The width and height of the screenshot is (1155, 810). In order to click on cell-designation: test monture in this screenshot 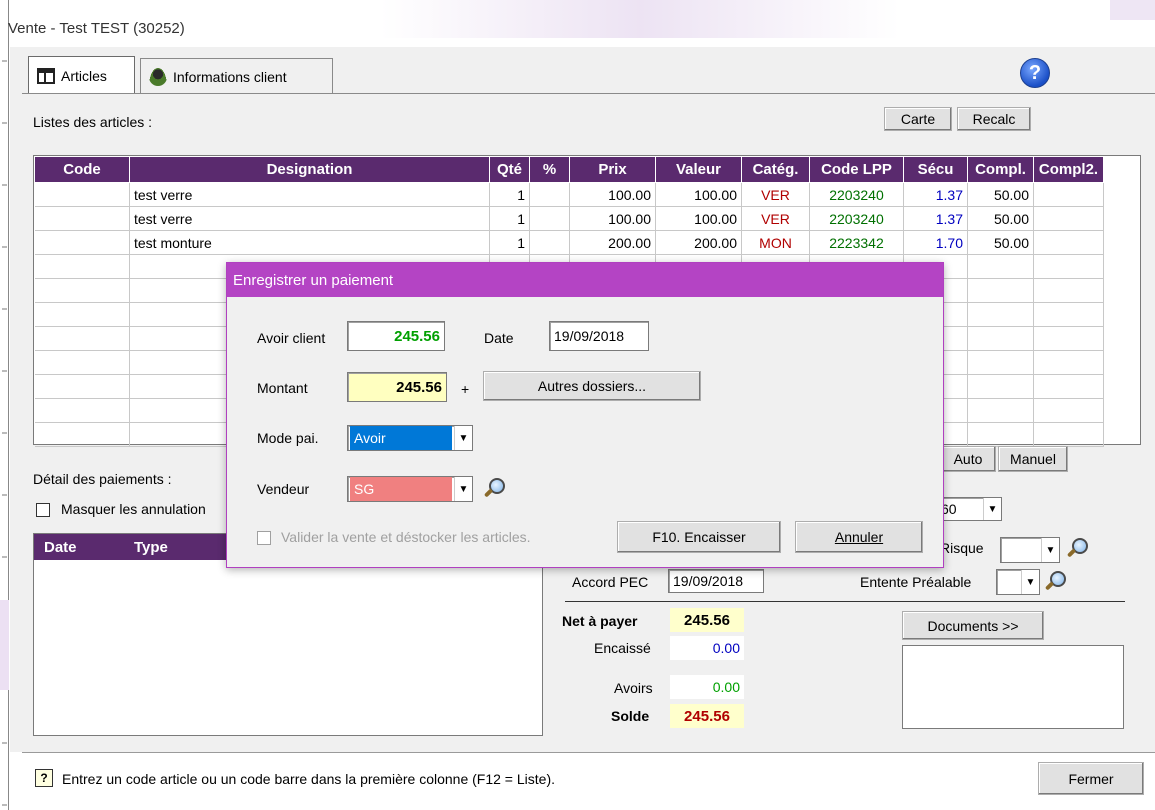, I will do `click(309, 242)`.